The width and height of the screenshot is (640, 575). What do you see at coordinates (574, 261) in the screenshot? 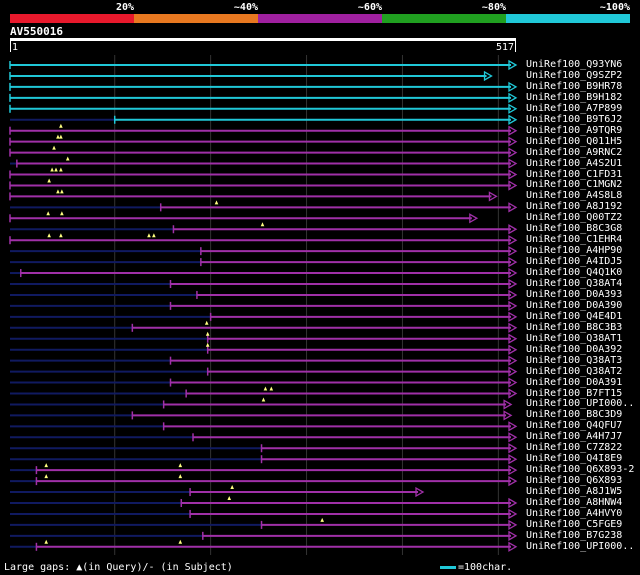
I see `hit-label: UniRef100_A4IDJ5` at bounding box center [574, 261].